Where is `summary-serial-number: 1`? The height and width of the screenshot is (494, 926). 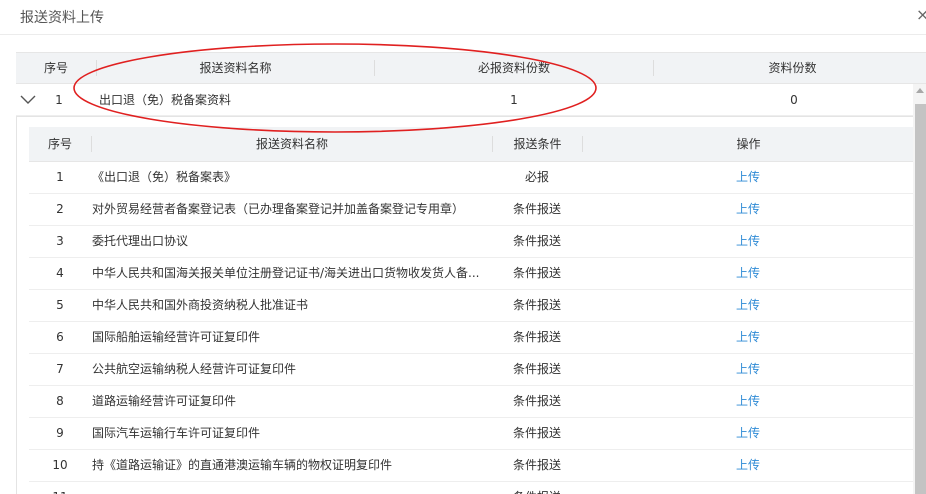 summary-serial-number: 1 is located at coordinates (59, 100).